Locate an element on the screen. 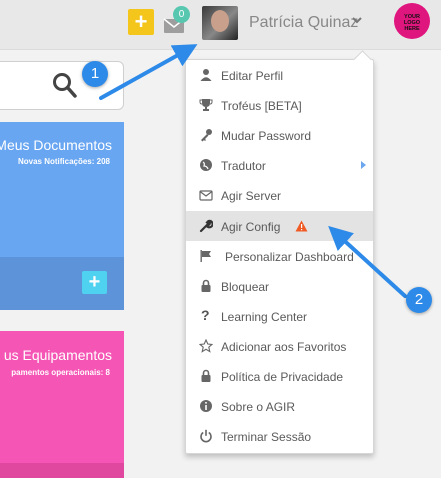  callout-badge-2: 2 is located at coordinates (419, 300).